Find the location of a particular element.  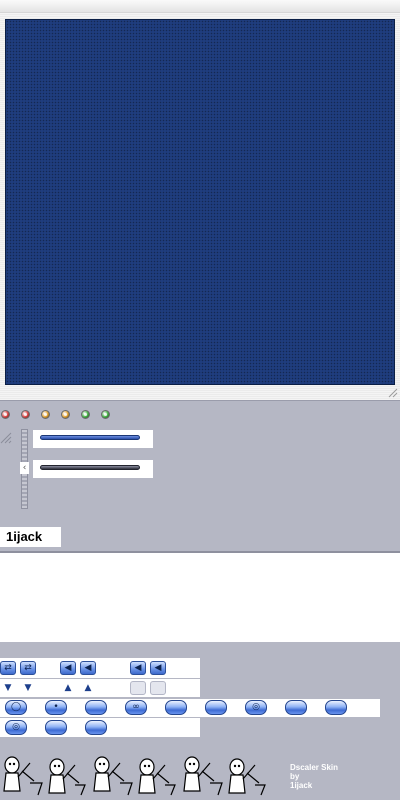

doodle-characters-icon is located at coordinates (134, 776).